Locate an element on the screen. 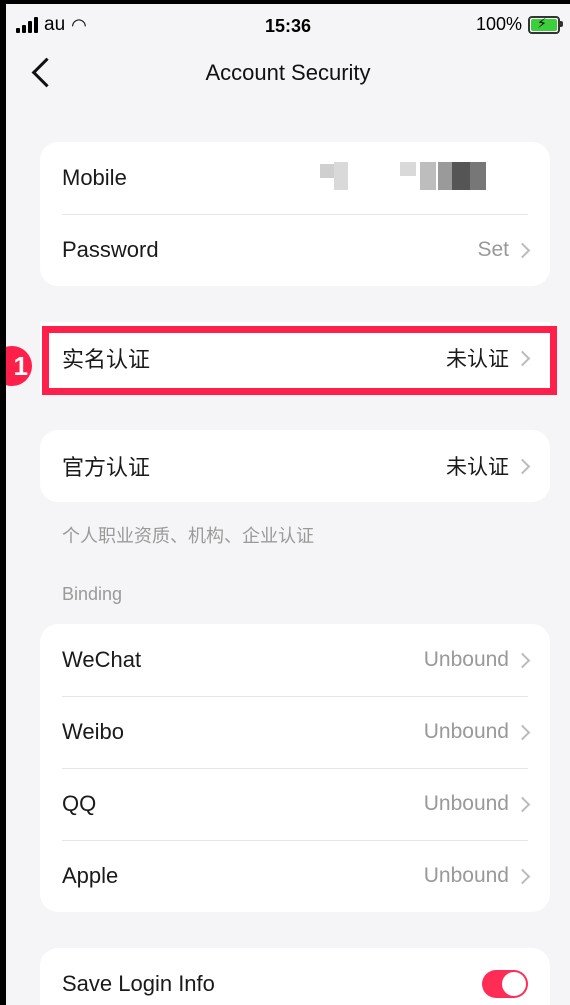 The height and width of the screenshot is (1005, 570). password-value: Set is located at coordinates (493, 249).